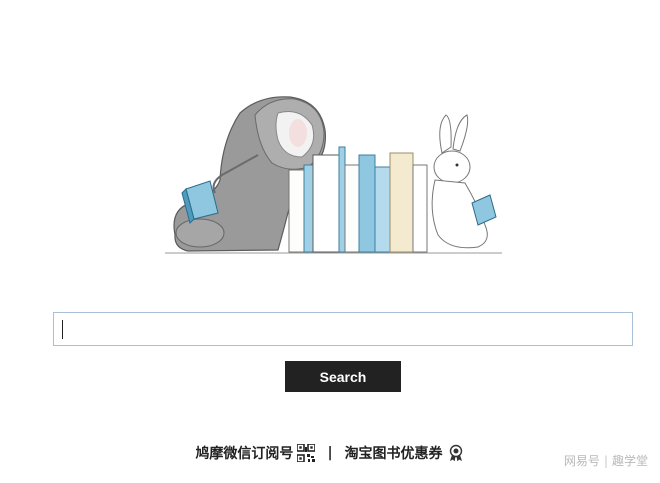 This screenshot has width=660, height=483. I want to click on wechat-link-label: 鸠摩微信订阅号, so click(244, 454).